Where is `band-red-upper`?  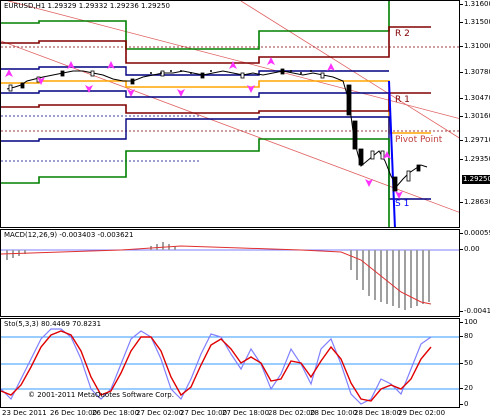
band-red-upper is located at coordinates (216, 45).